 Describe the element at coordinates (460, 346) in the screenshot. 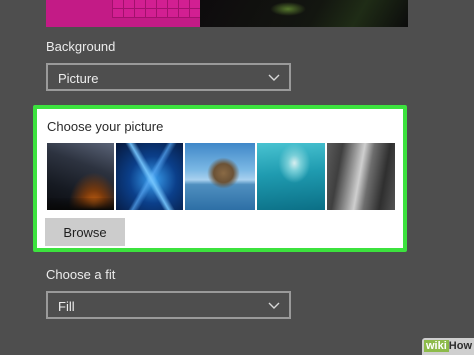

I see `watermark-how: How` at that location.